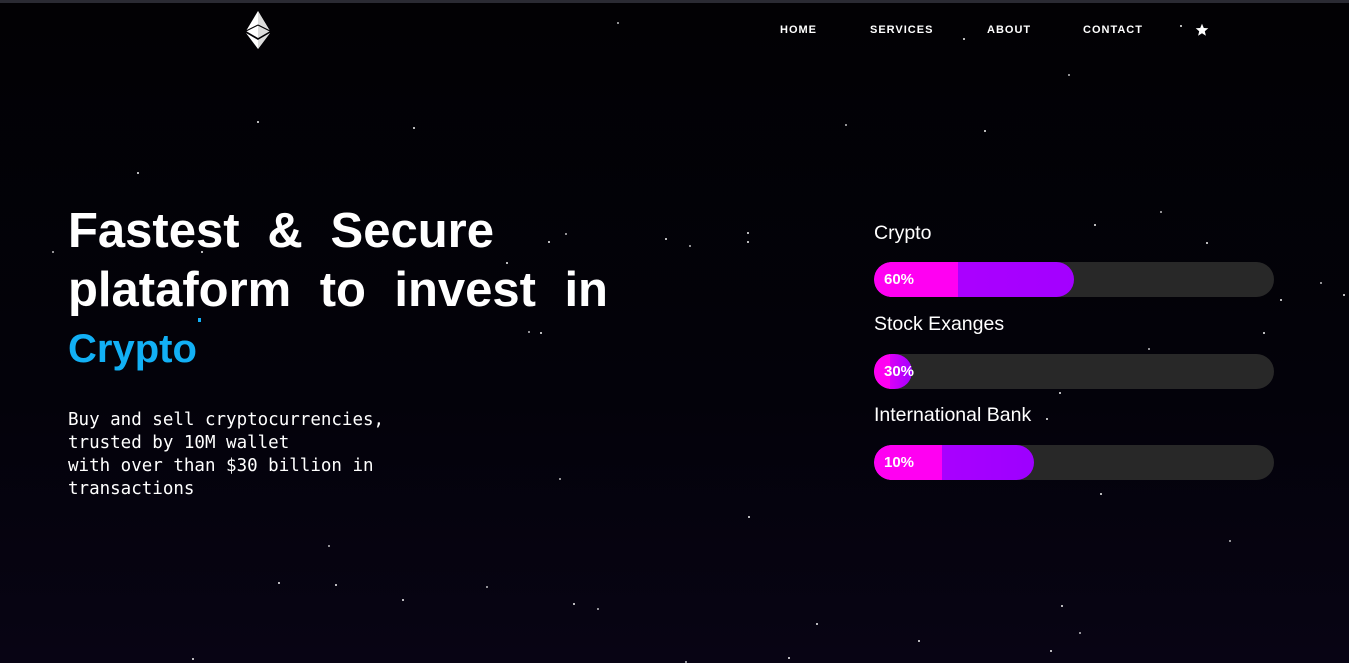  Describe the element at coordinates (131, 489) in the screenshot. I see `hero-description-line: transactions` at that location.